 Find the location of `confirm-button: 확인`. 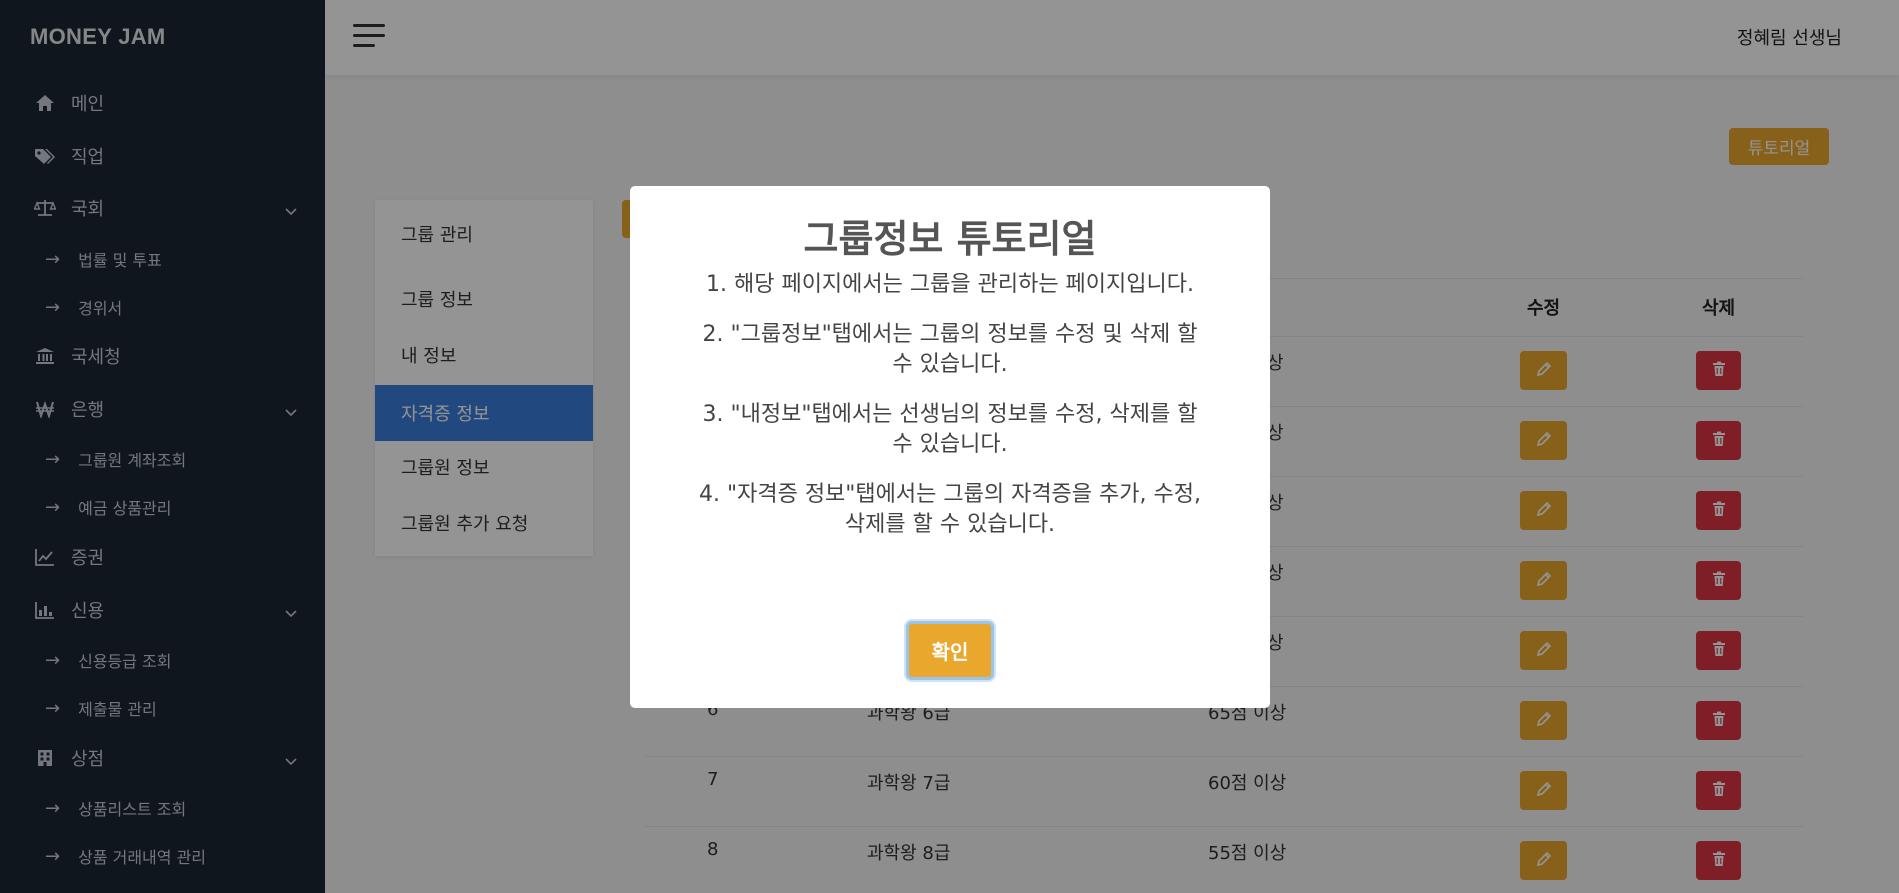

confirm-button: 확인 is located at coordinates (950, 650).